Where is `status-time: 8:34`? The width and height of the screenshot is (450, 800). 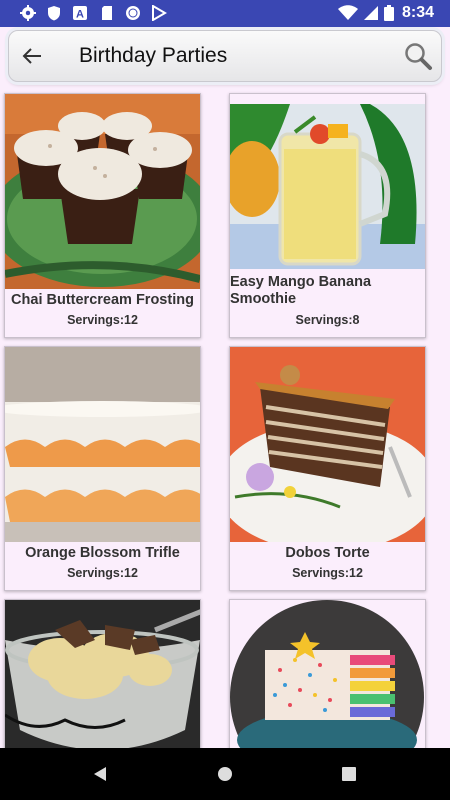 status-time: 8:34 is located at coordinates (417, 12).